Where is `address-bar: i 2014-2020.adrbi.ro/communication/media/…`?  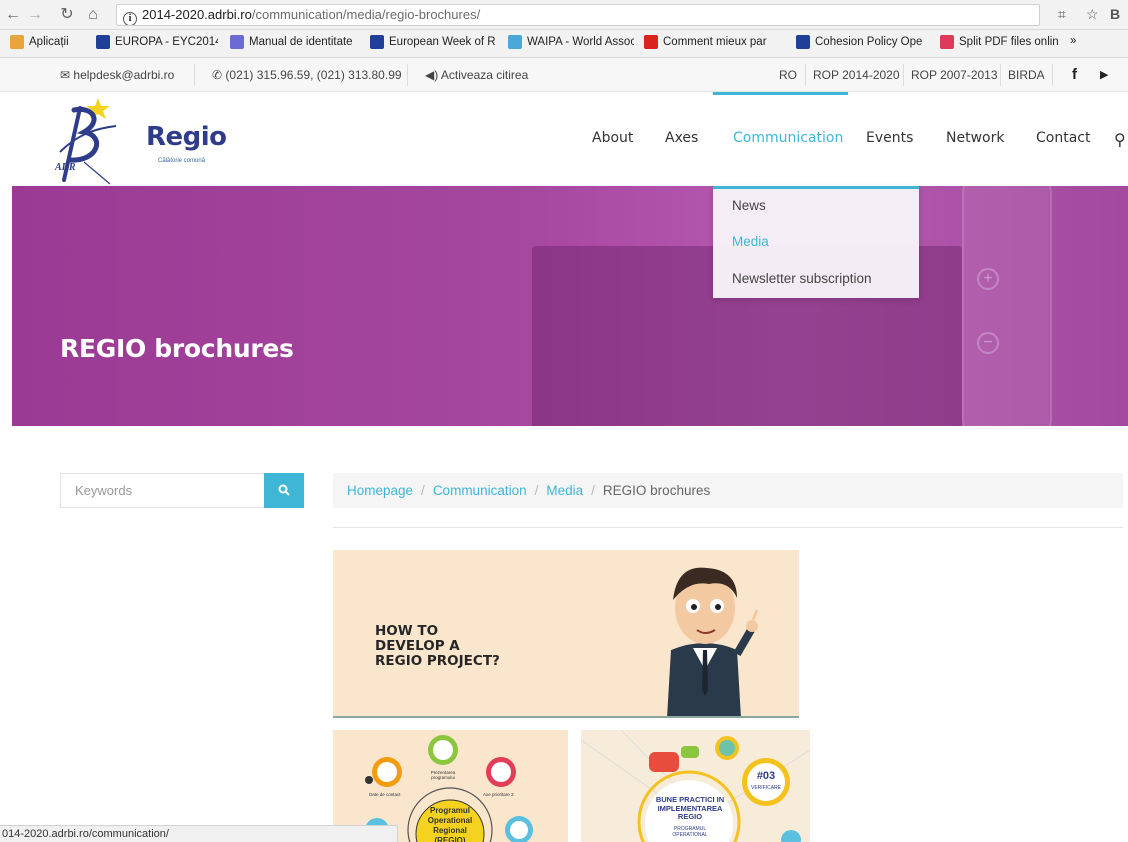 address-bar: i 2014-2020.adrbi.ro/communication/media/… is located at coordinates (578, 15).